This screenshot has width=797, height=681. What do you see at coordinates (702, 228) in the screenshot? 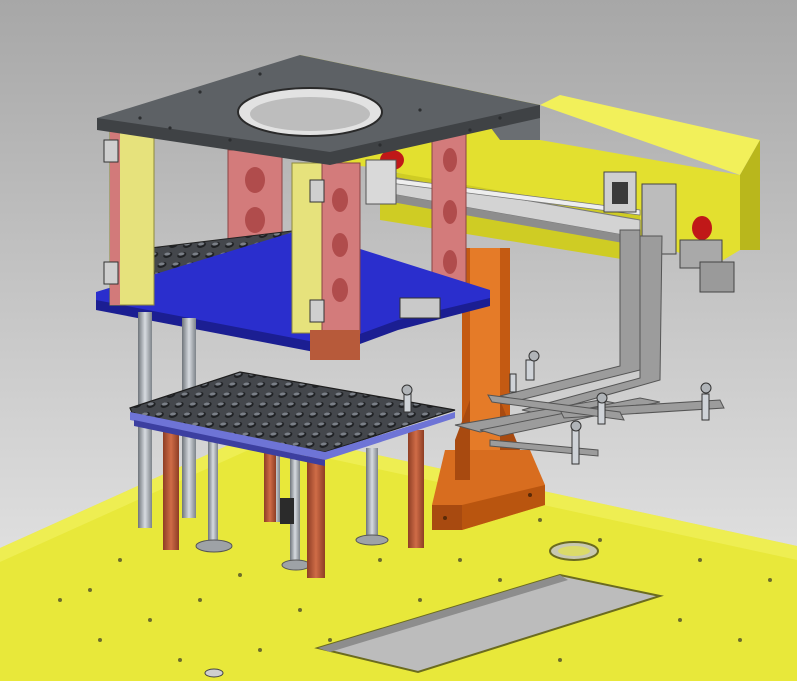
I see `bearing-block-right` at bounding box center [702, 228].